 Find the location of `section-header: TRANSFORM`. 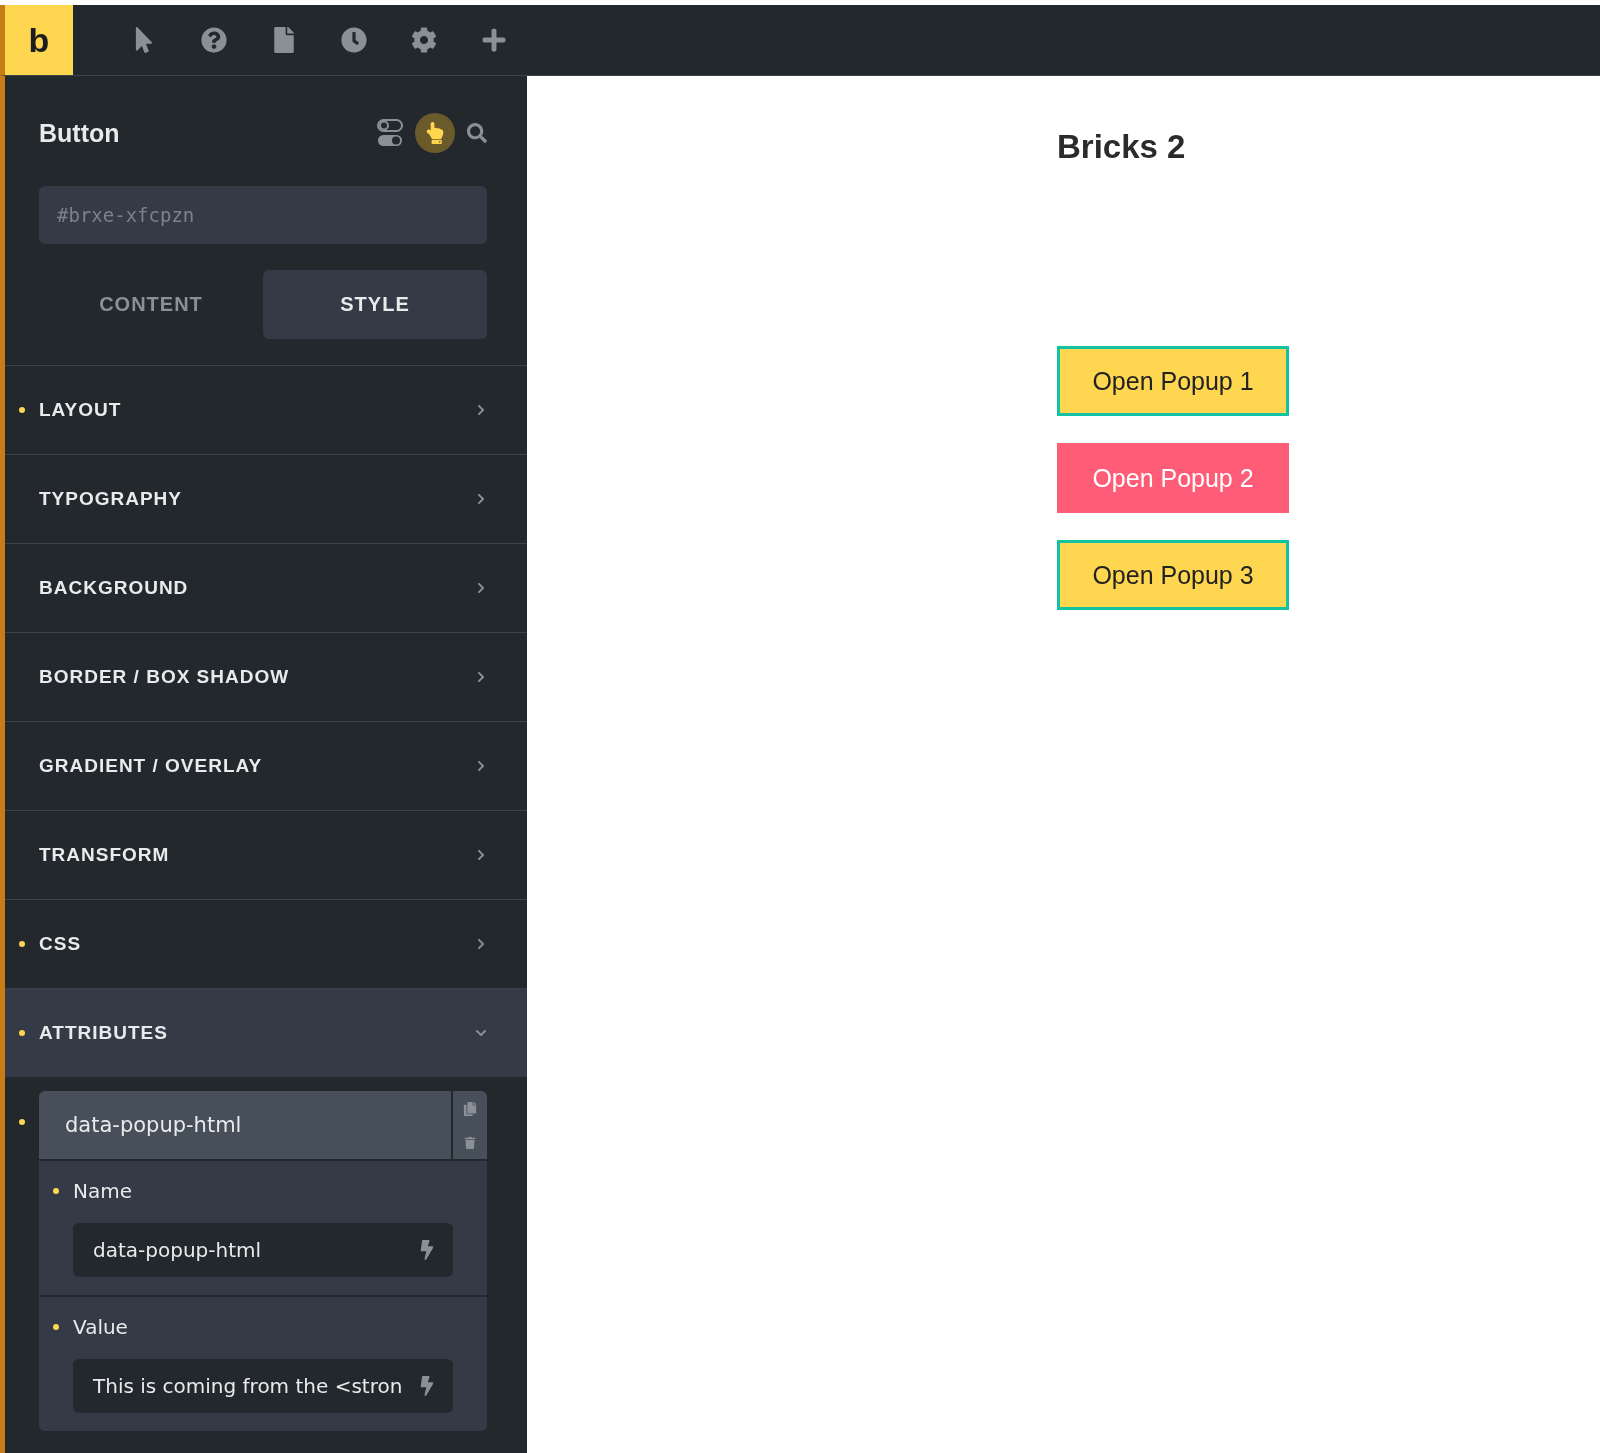

section-header: TRANSFORM is located at coordinates (266, 854).